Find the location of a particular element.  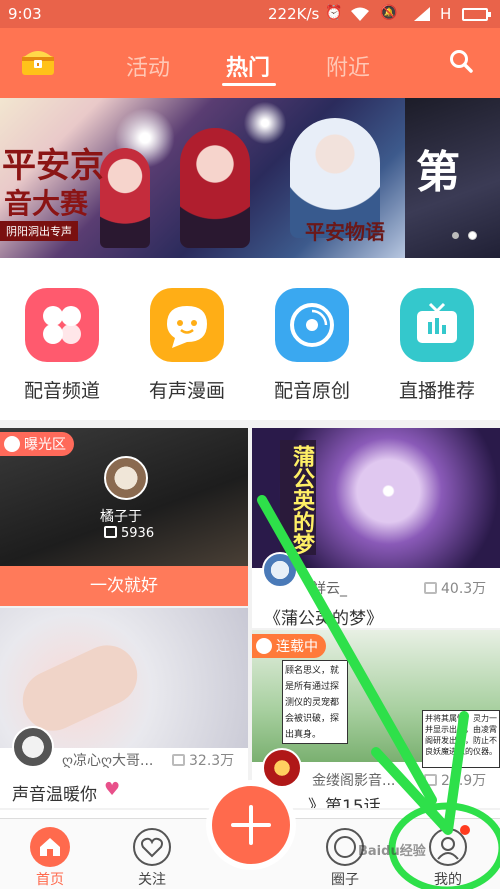

heart-emoji-icon: ♥ is located at coordinates (112, 789).